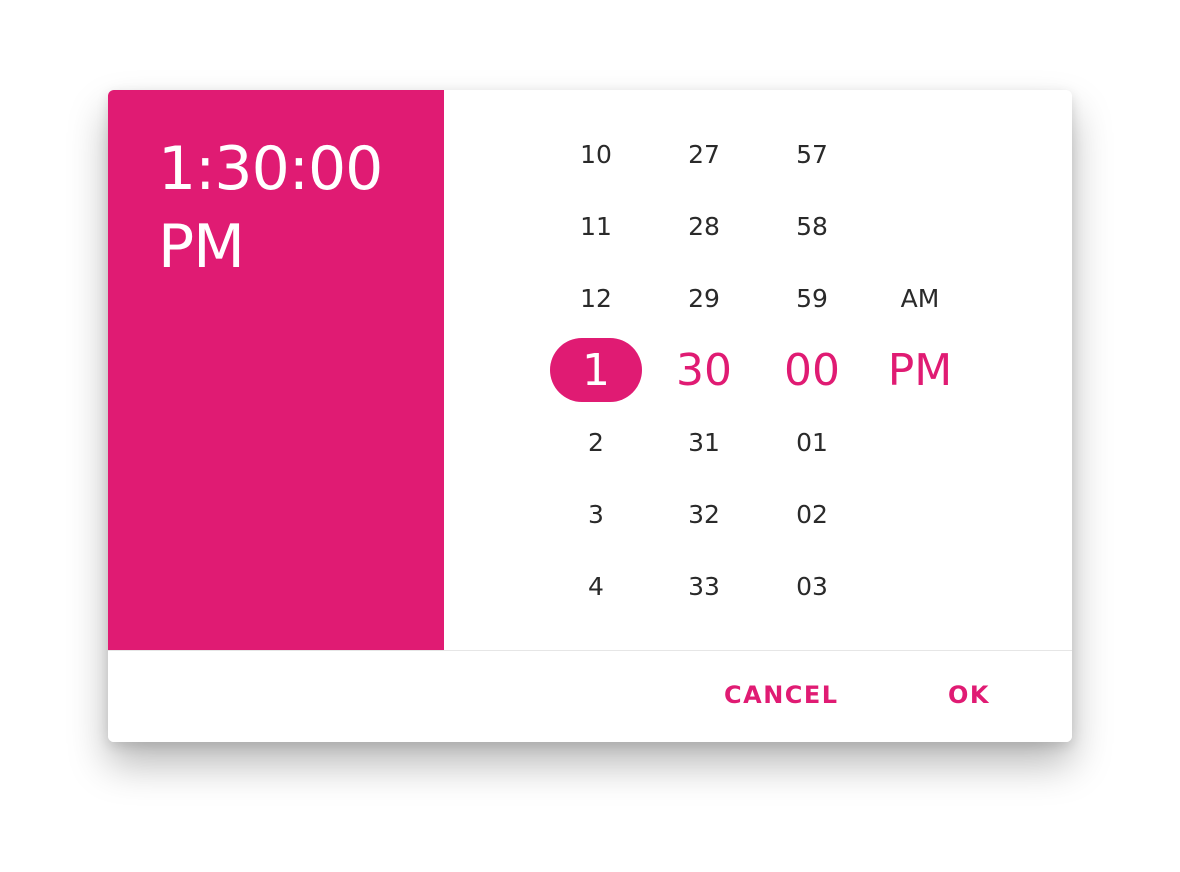 The image size is (1180, 872). I want to click on second-option: 02, so click(812, 514).